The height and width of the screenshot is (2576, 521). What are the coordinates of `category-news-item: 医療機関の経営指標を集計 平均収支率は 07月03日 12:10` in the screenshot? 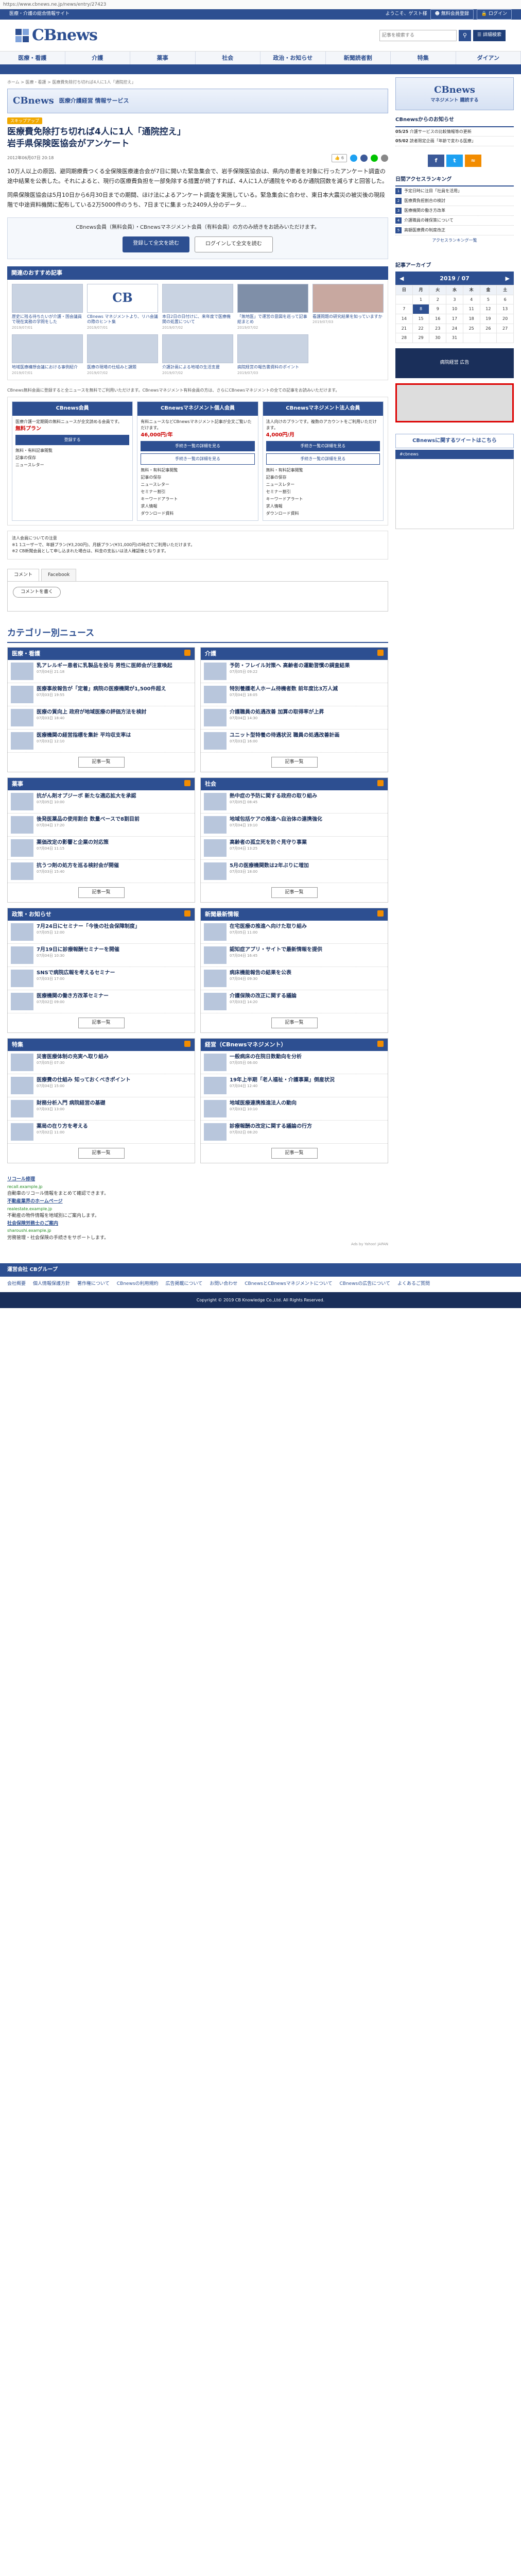 It's located at (101, 741).